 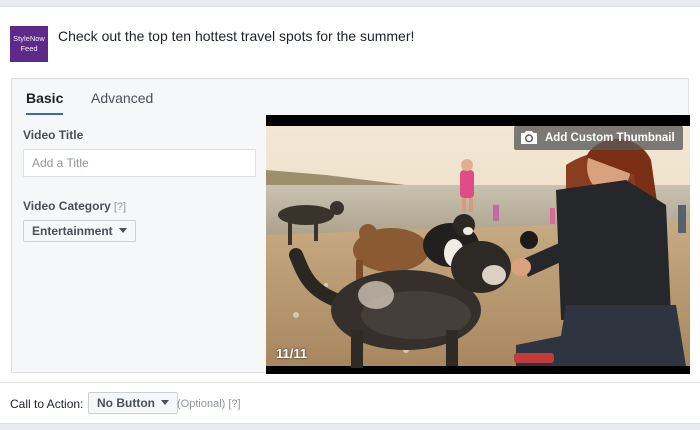 What do you see at coordinates (292, 353) in the screenshot?
I see `frame-counter: 11/11` at bounding box center [292, 353].